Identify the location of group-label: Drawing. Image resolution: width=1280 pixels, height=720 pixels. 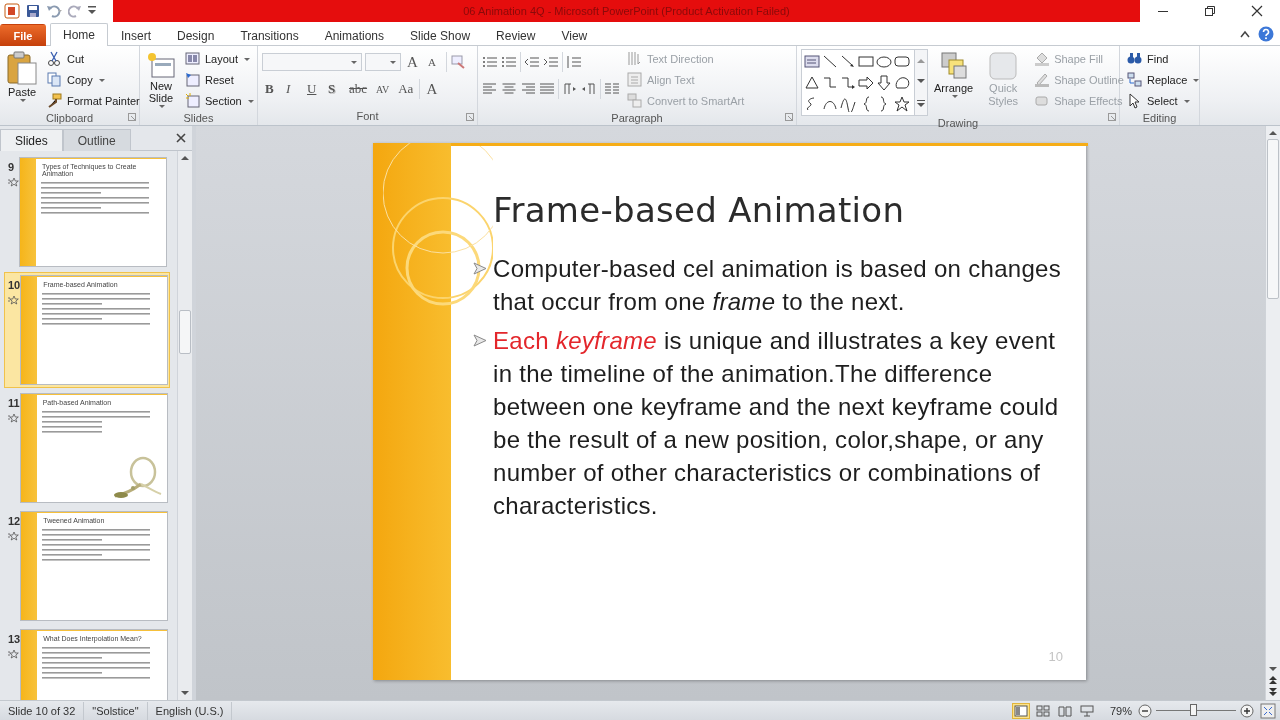
(958, 123).